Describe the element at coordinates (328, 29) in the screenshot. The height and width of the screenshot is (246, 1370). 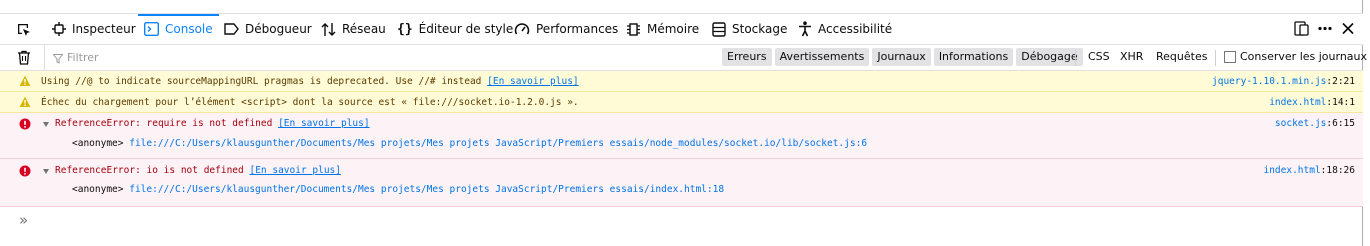
I see `network-icon` at that location.